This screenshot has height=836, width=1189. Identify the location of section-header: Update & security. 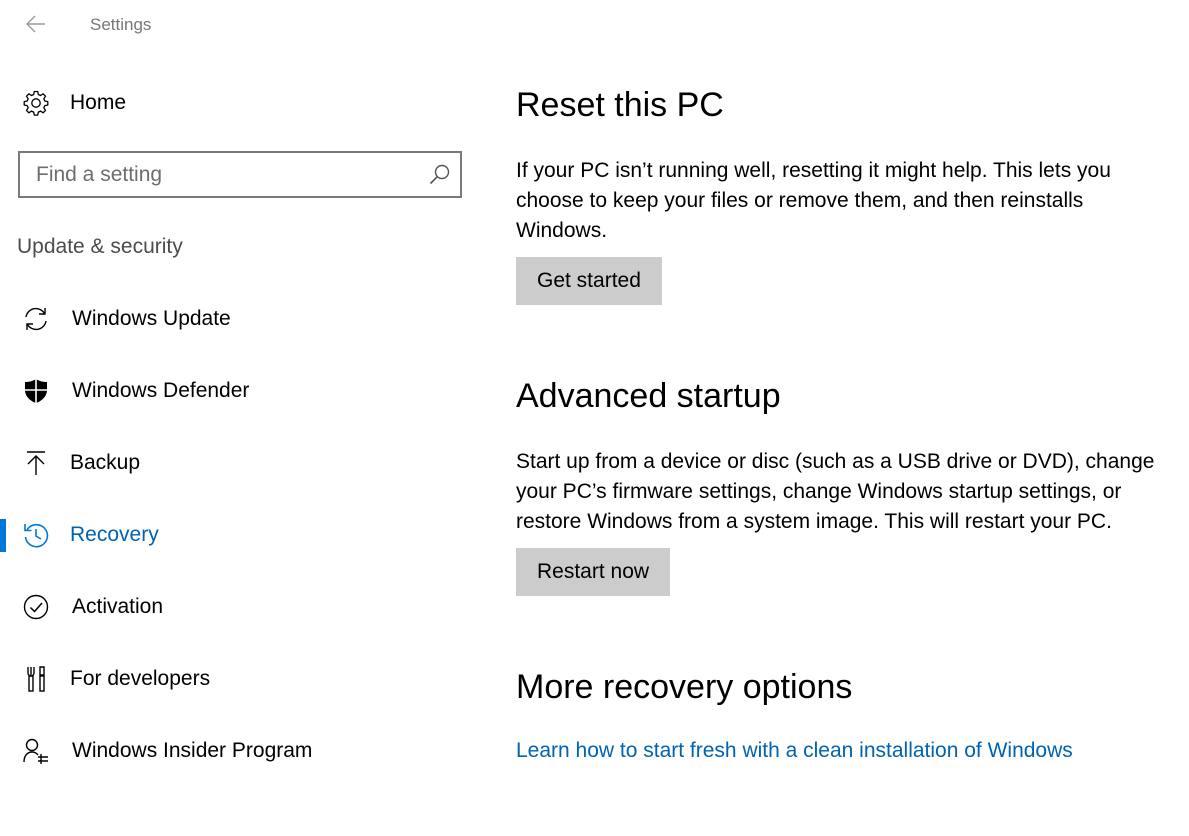
(100, 246).